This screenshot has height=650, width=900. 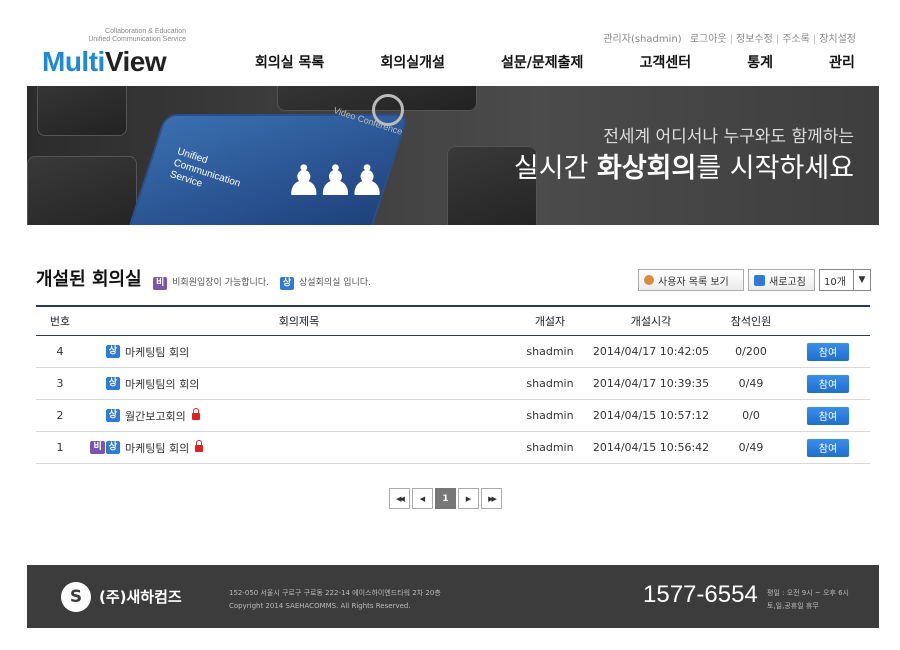 I want to click on last-page-button: ▶▶, so click(x=491, y=498).